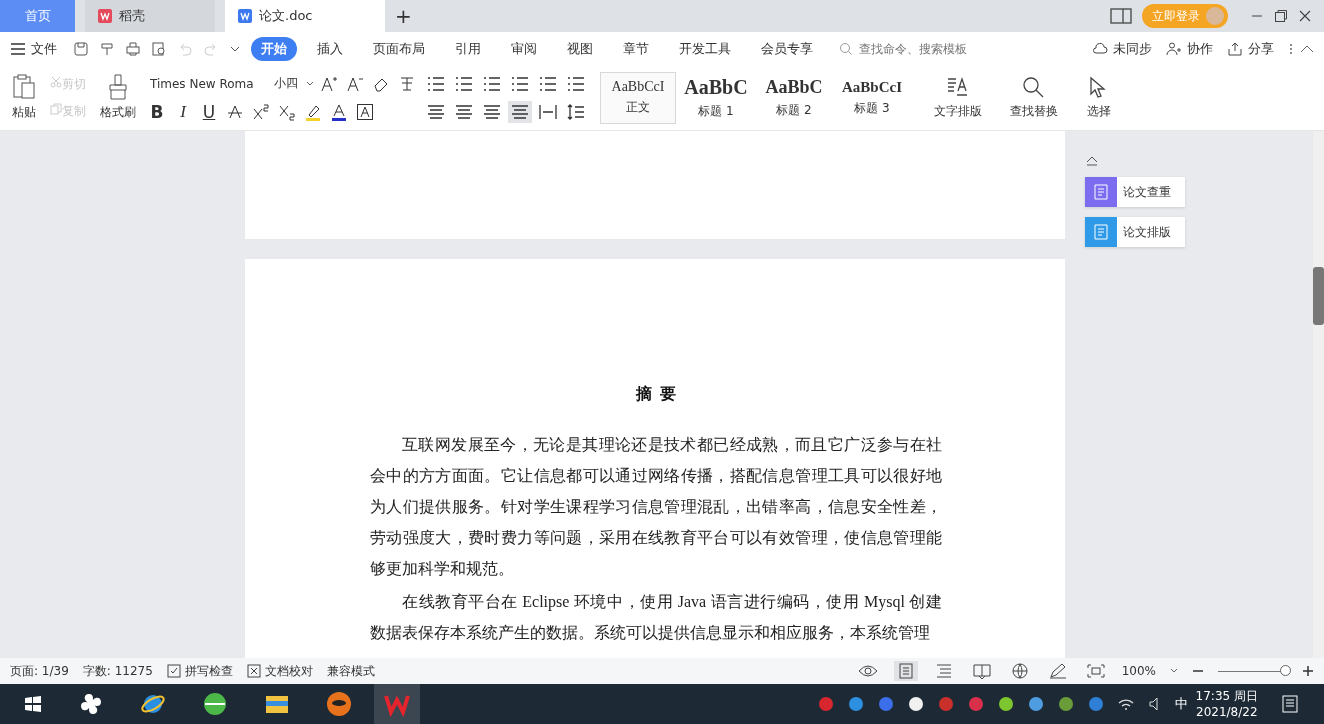 This screenshot has width=1324, height=724. I want to click on font-family-select: Times New Roma, so click(206, 83).